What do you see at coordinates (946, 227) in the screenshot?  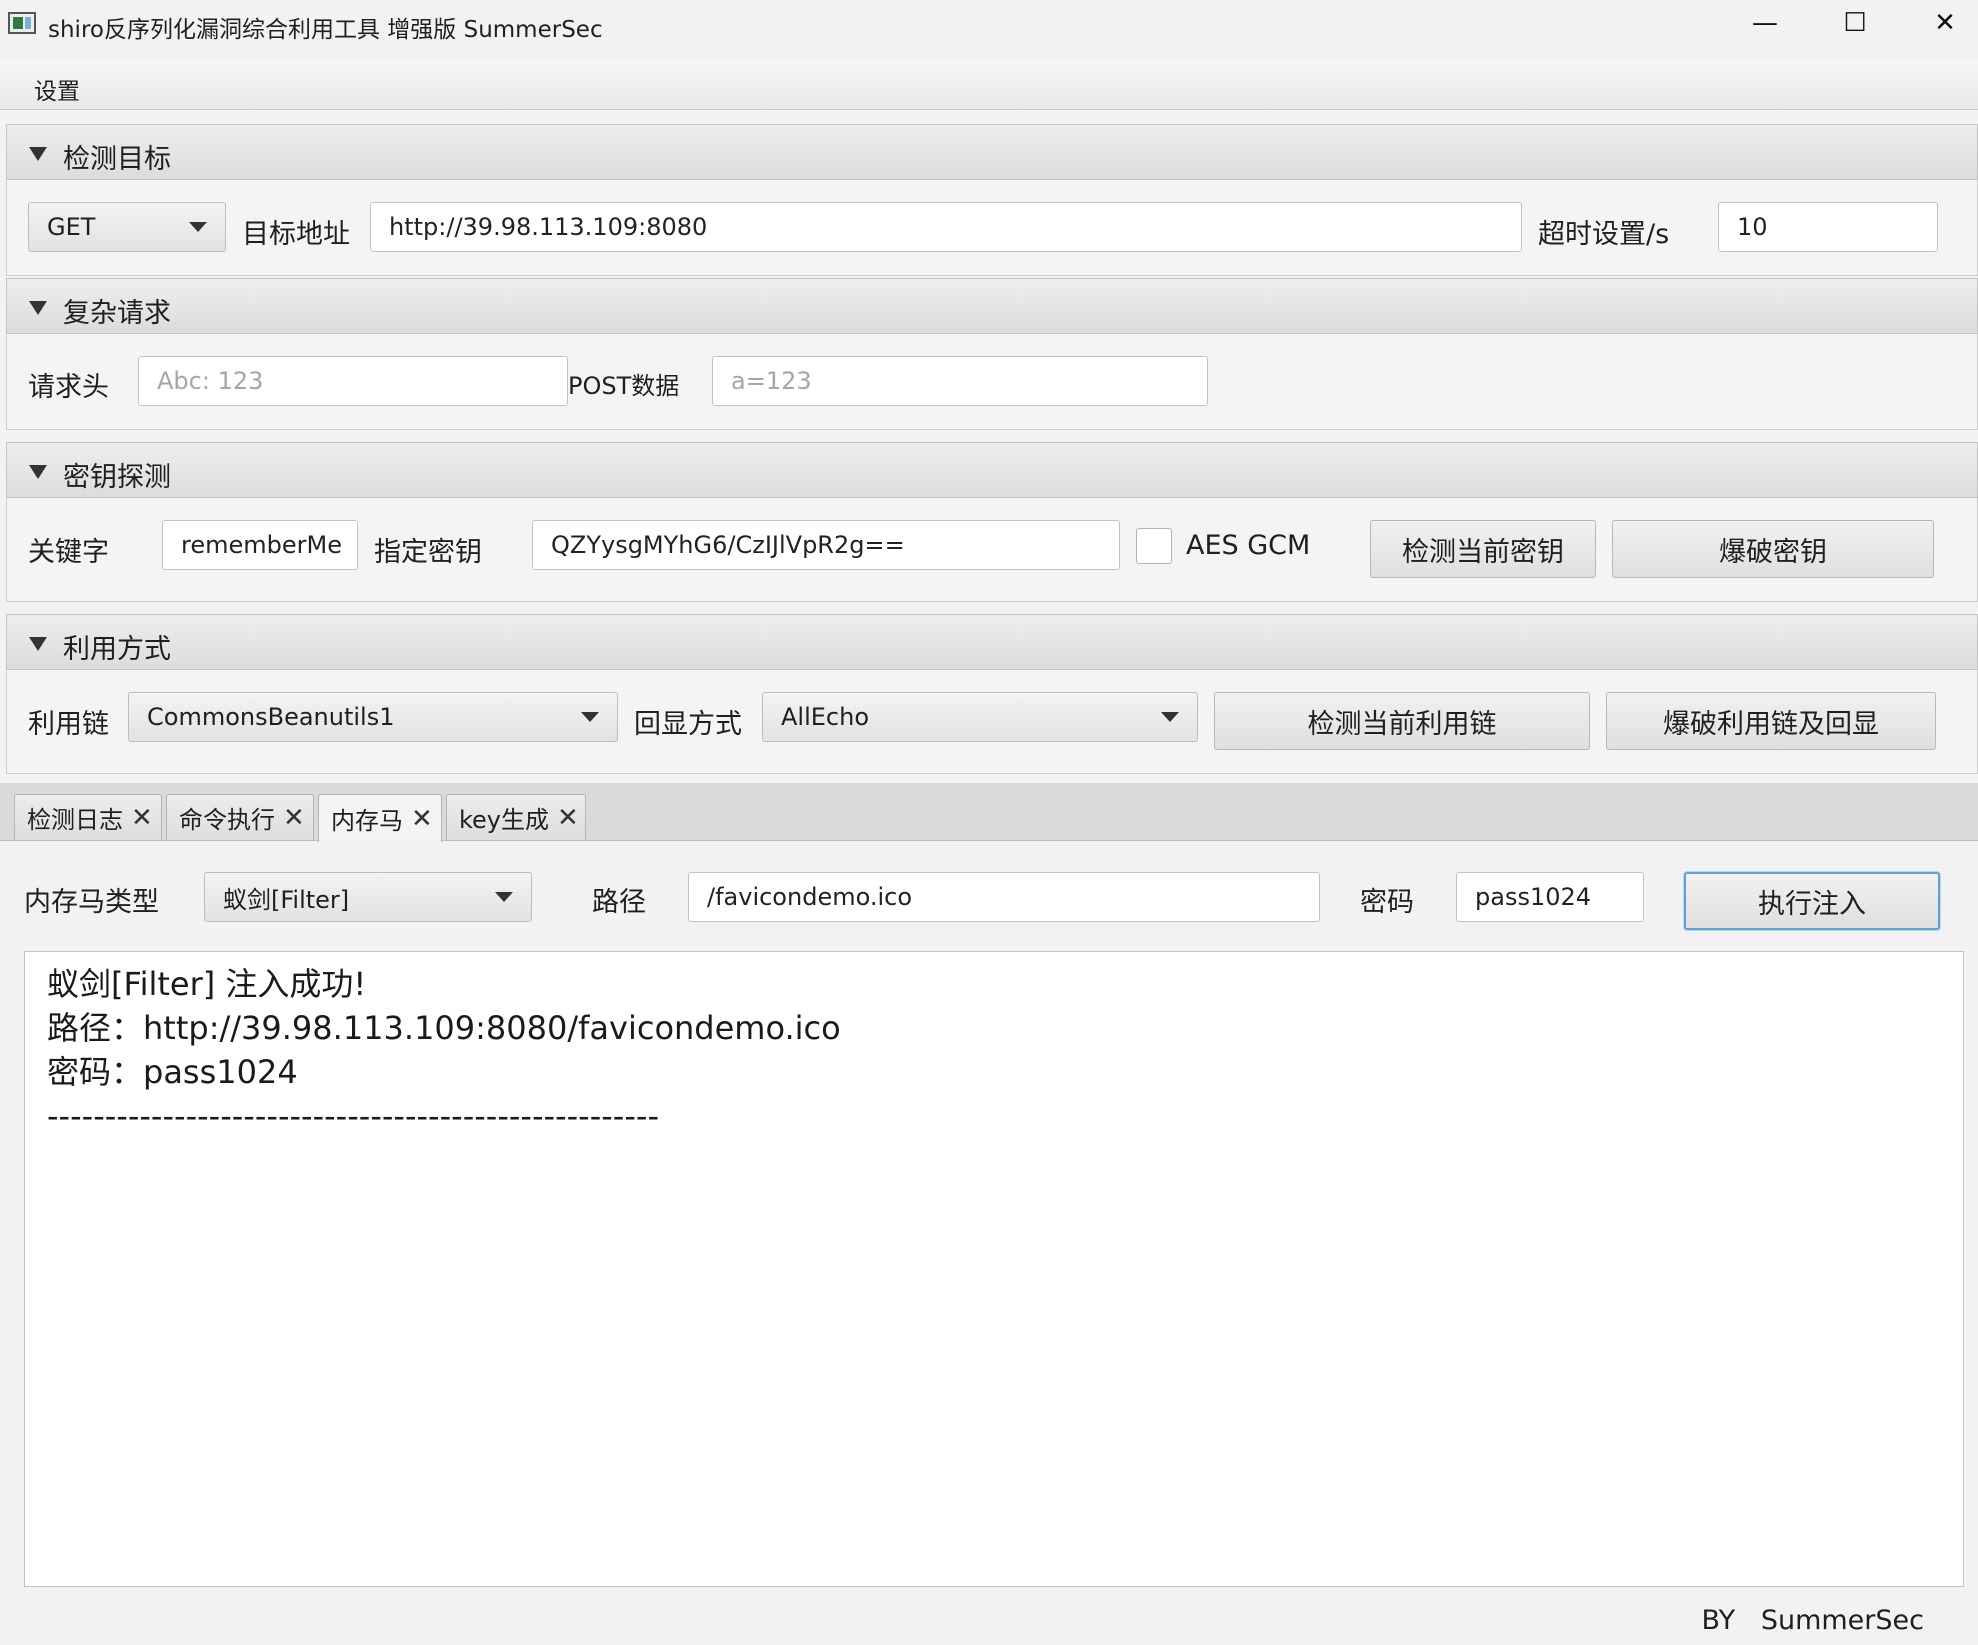 I see `url-input: http://39.98.113.109:8080` at bounding box center [946, 227].